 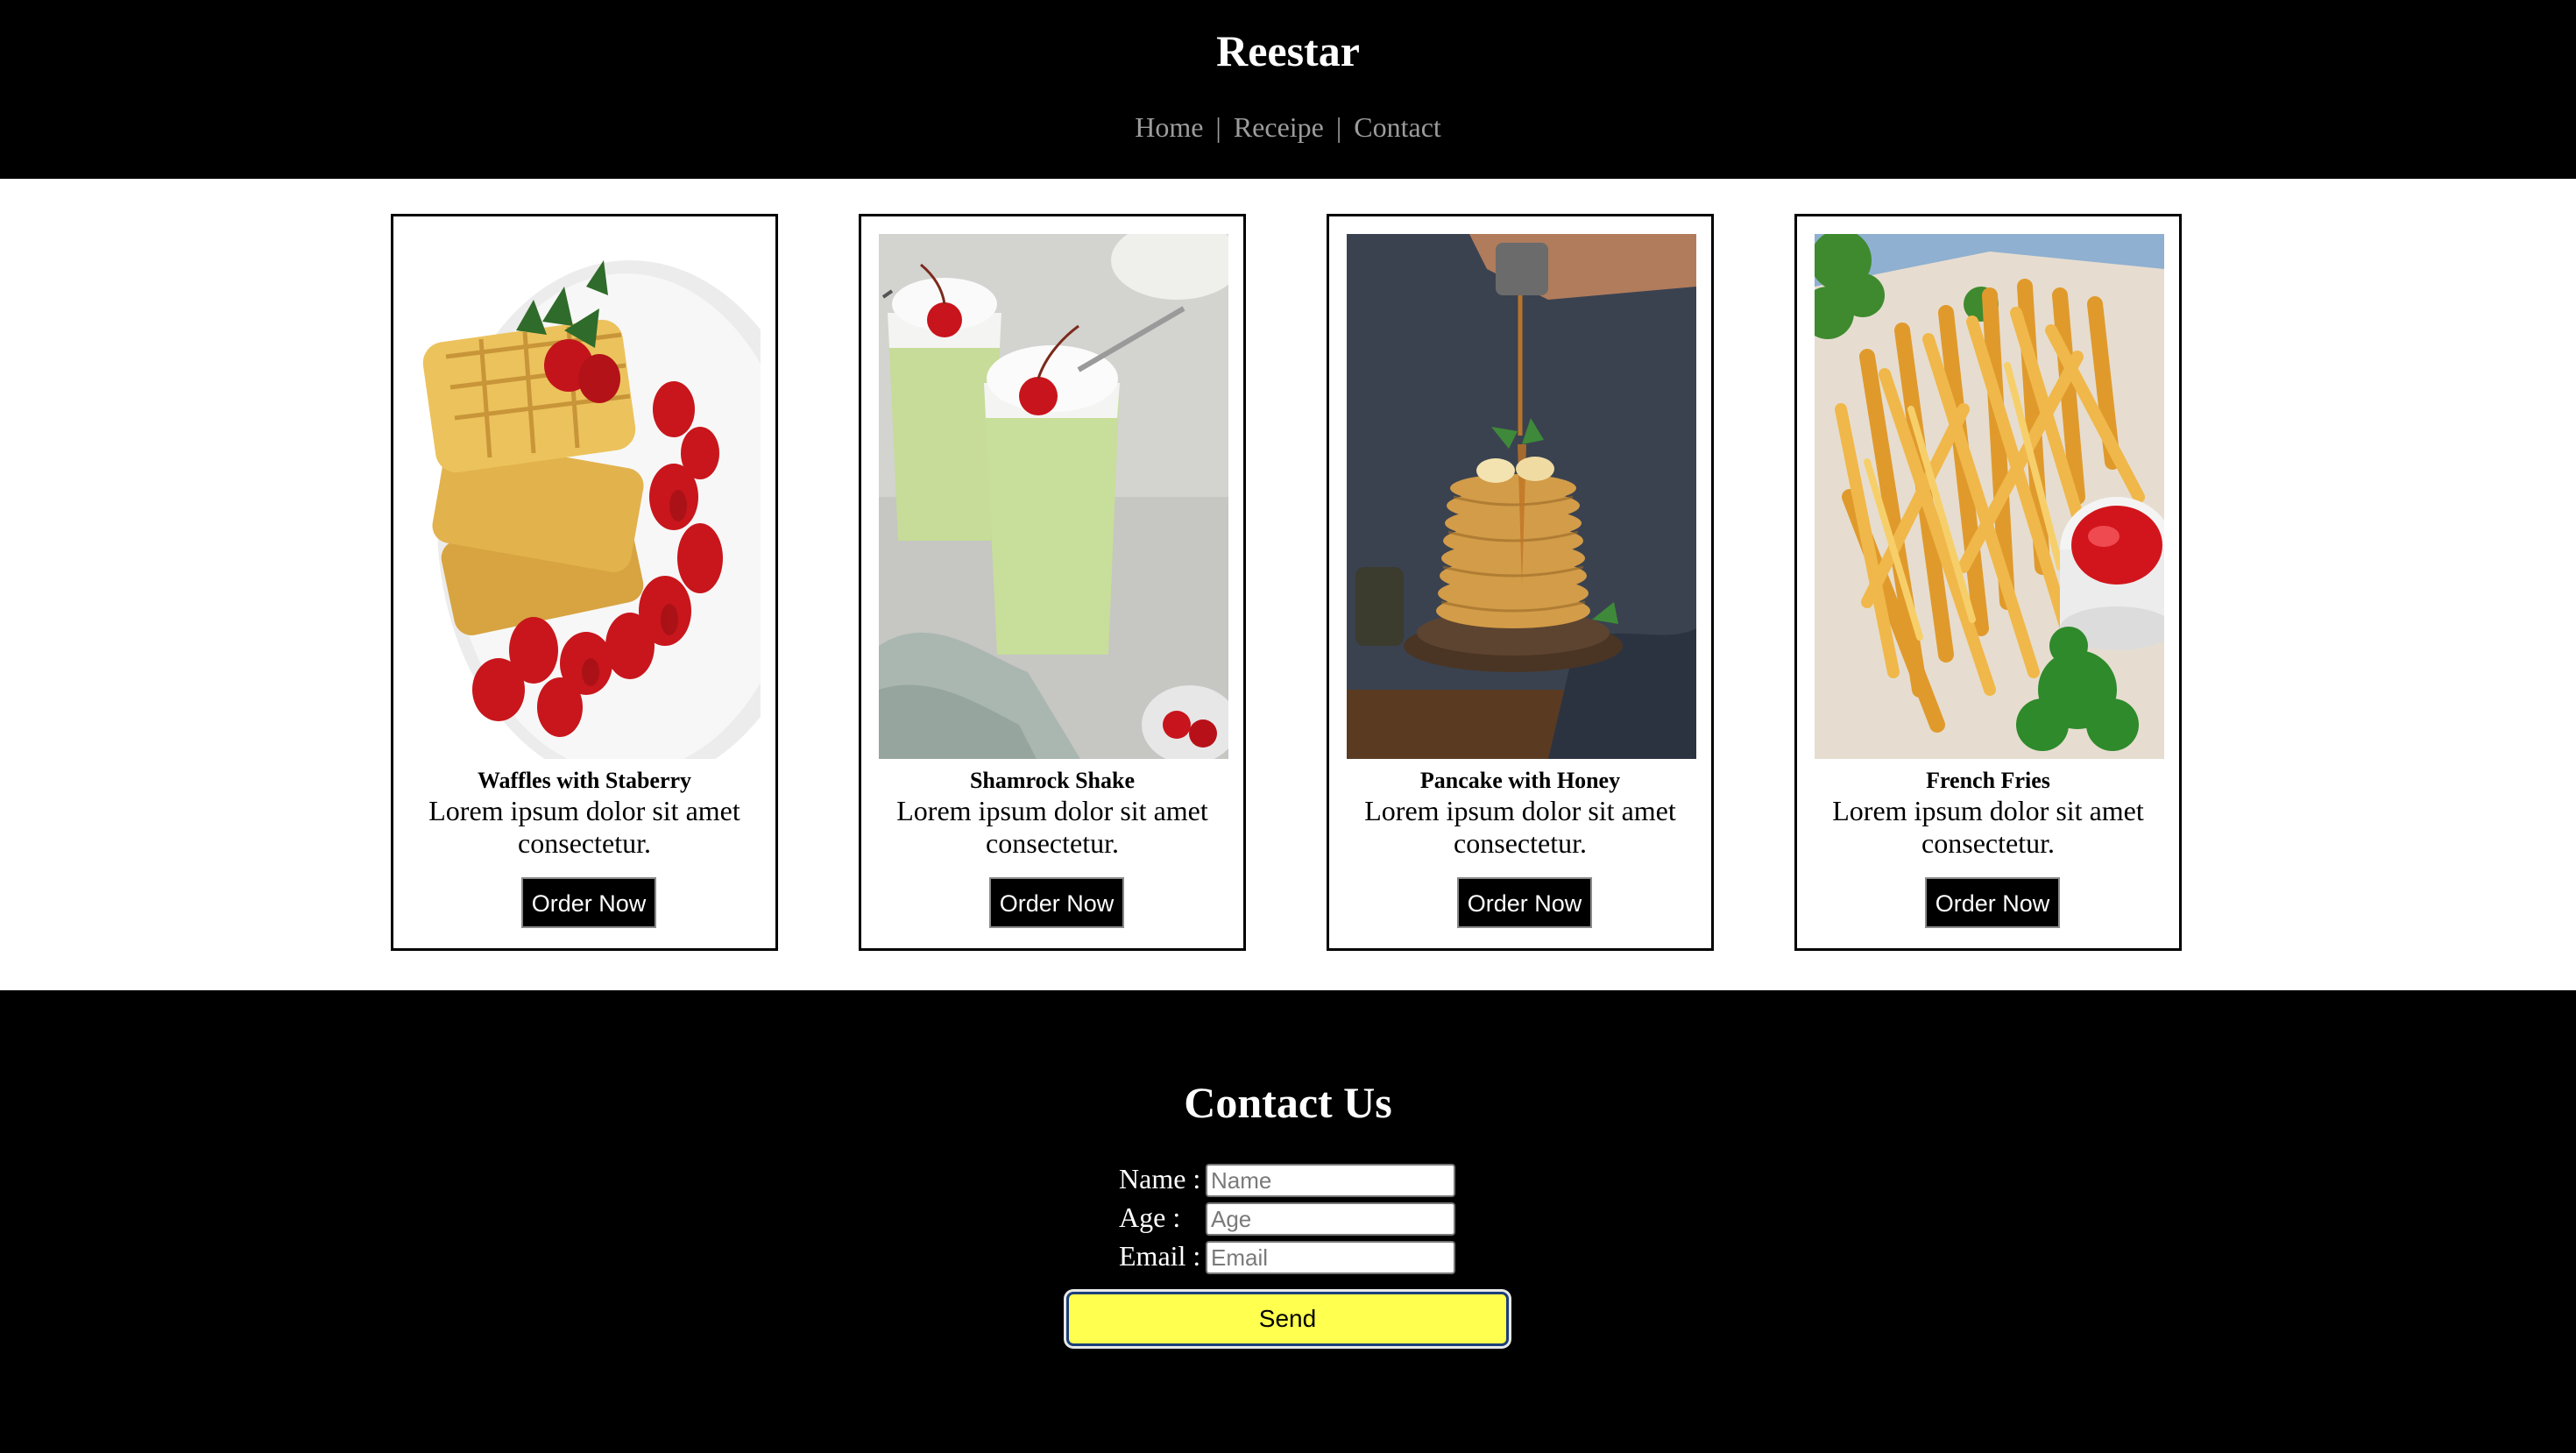 I want to click on email-label: Email :, so click(x=1160, y=1256).